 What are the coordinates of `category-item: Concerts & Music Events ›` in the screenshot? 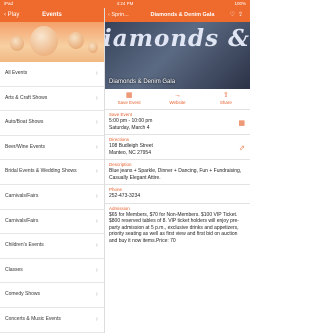 It's located at (52, 320).